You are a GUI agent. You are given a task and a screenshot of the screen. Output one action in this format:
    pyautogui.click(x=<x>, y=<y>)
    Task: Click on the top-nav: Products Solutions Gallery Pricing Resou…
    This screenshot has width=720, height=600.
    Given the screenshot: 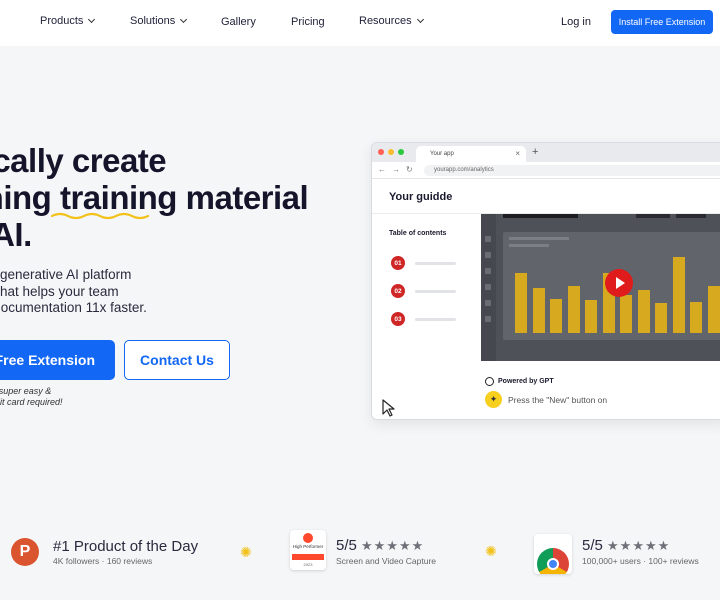 What is the action you would take?
    pyautogui.click(x=360, y=23)
    